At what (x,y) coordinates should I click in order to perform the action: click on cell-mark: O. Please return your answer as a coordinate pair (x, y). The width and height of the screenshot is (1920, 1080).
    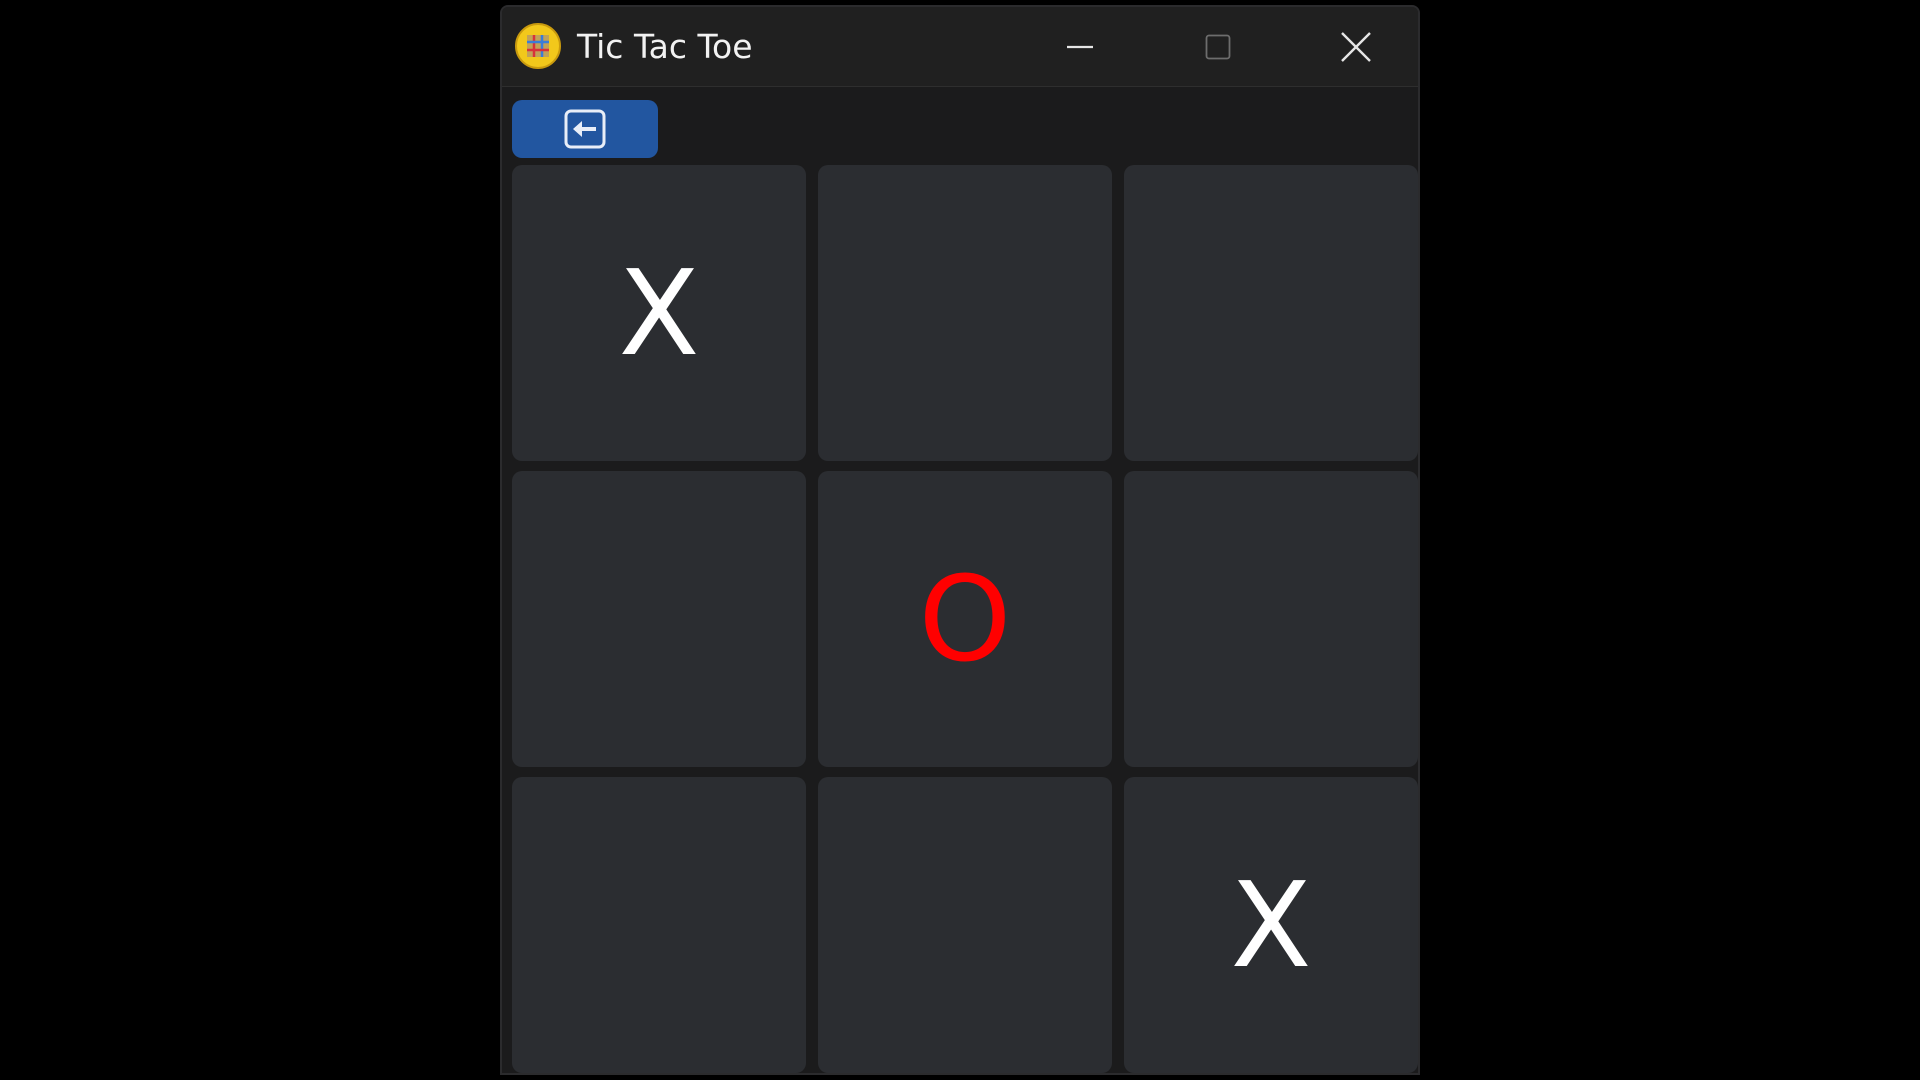
    Looking at the image, I should click on (965, 619).